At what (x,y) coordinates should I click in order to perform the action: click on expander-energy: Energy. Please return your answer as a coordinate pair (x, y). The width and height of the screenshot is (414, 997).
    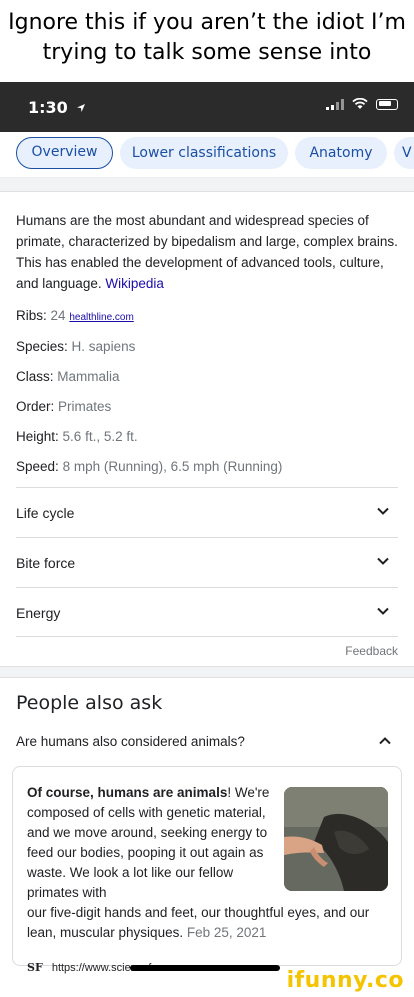
    Looking at the image, I should click on (207, 612).